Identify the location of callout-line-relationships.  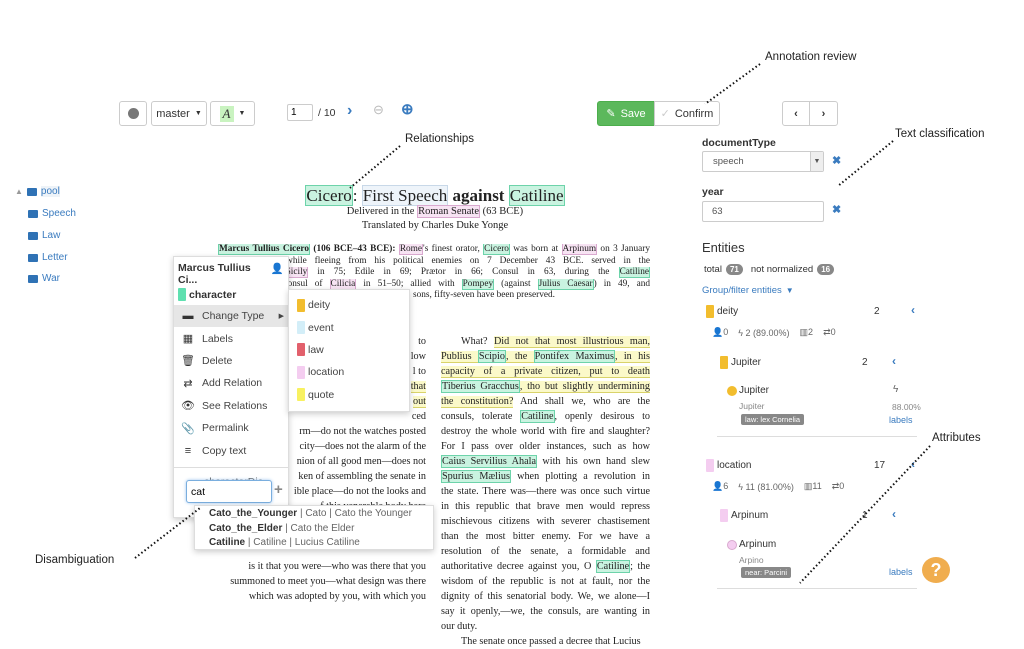
(375, 167).